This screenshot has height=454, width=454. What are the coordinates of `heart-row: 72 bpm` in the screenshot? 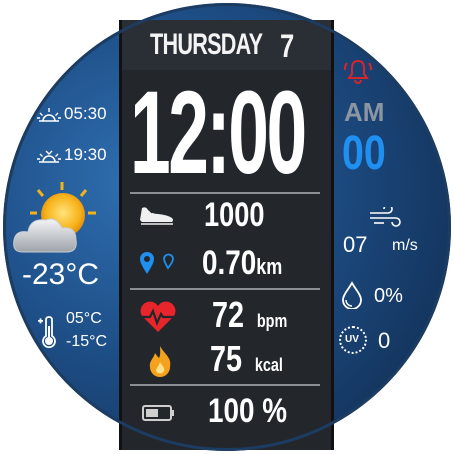 It's located at (249, 315).